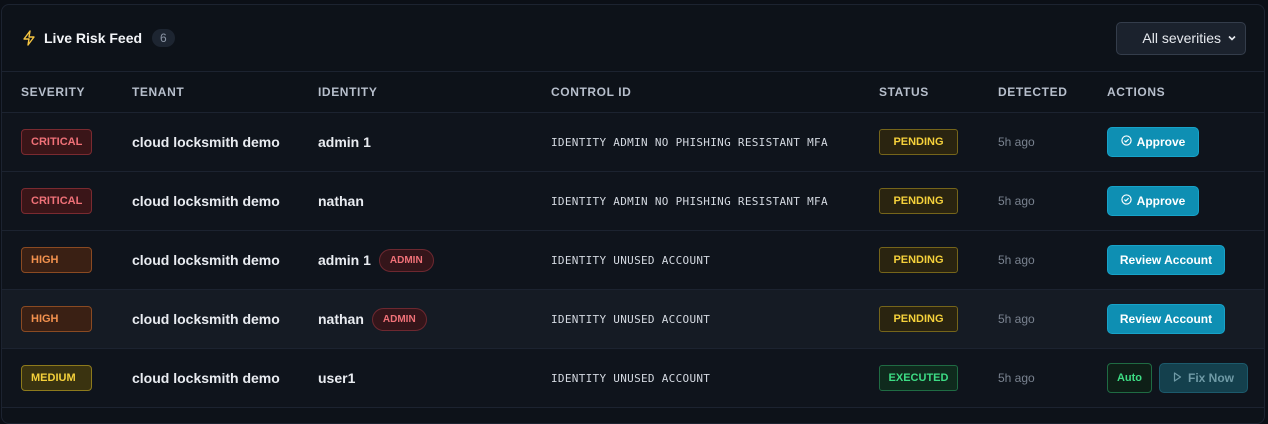  What do you see at coordinates (93, 38) in the screenshot?
I see `panel-title: Live Risk Feed` at bounding box center [93, 38].